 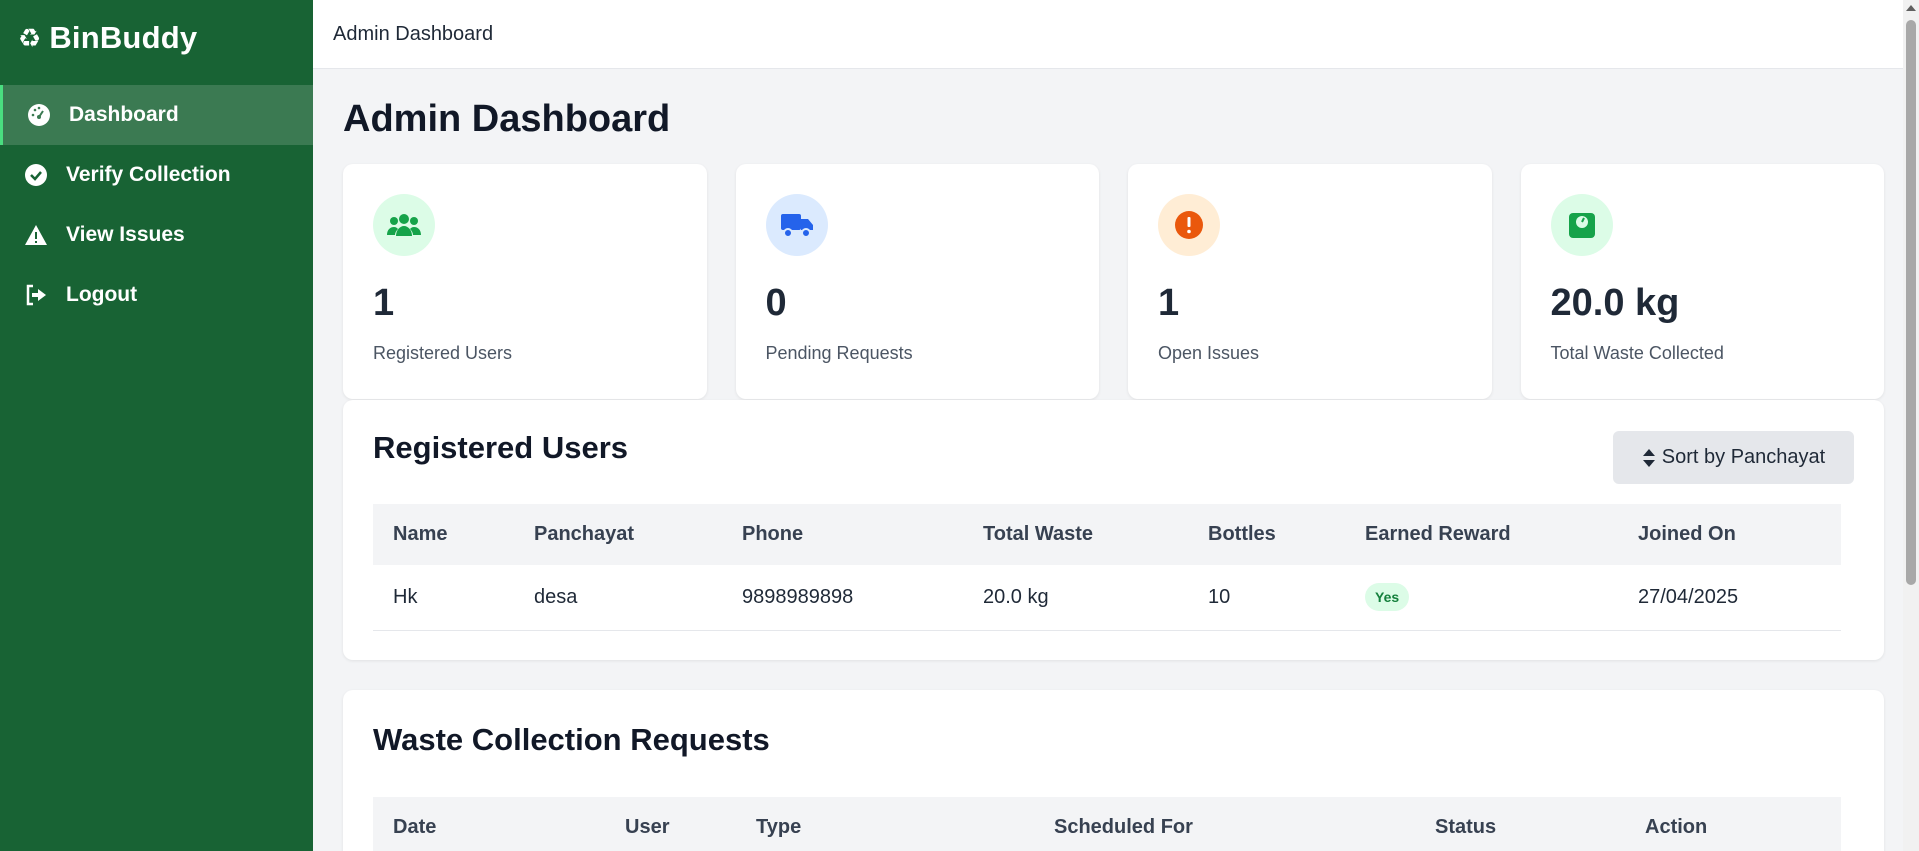 I want to click on users-icon, so click(x=404, y=225).